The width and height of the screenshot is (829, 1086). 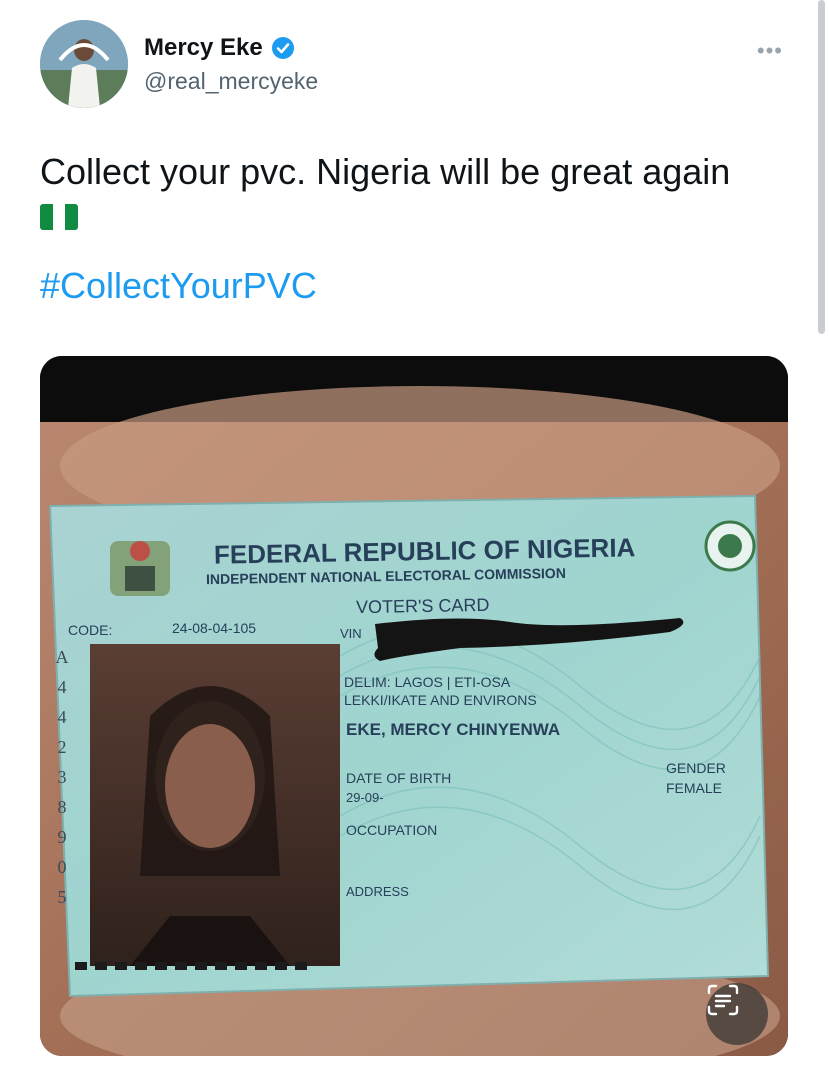 What do you see at coordinates (440, 700) in the screenshot?
I see `card-area: LEKKI/IKATE AND ENVIRONS` at bounding box center [440, 700].